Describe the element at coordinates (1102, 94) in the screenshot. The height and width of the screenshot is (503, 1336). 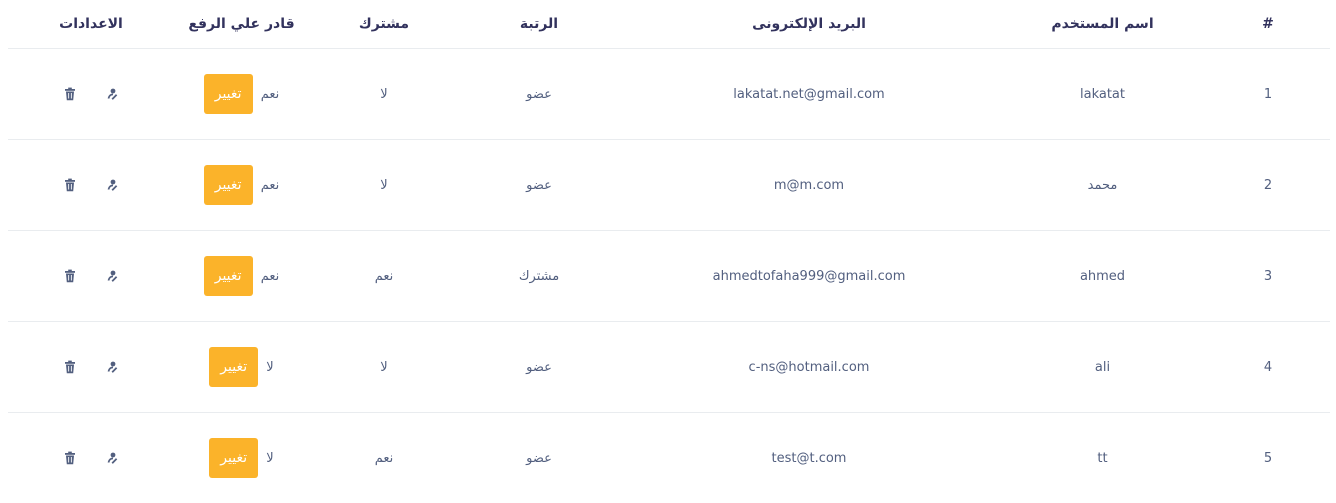
I see `row-username: lakatat` at that location.